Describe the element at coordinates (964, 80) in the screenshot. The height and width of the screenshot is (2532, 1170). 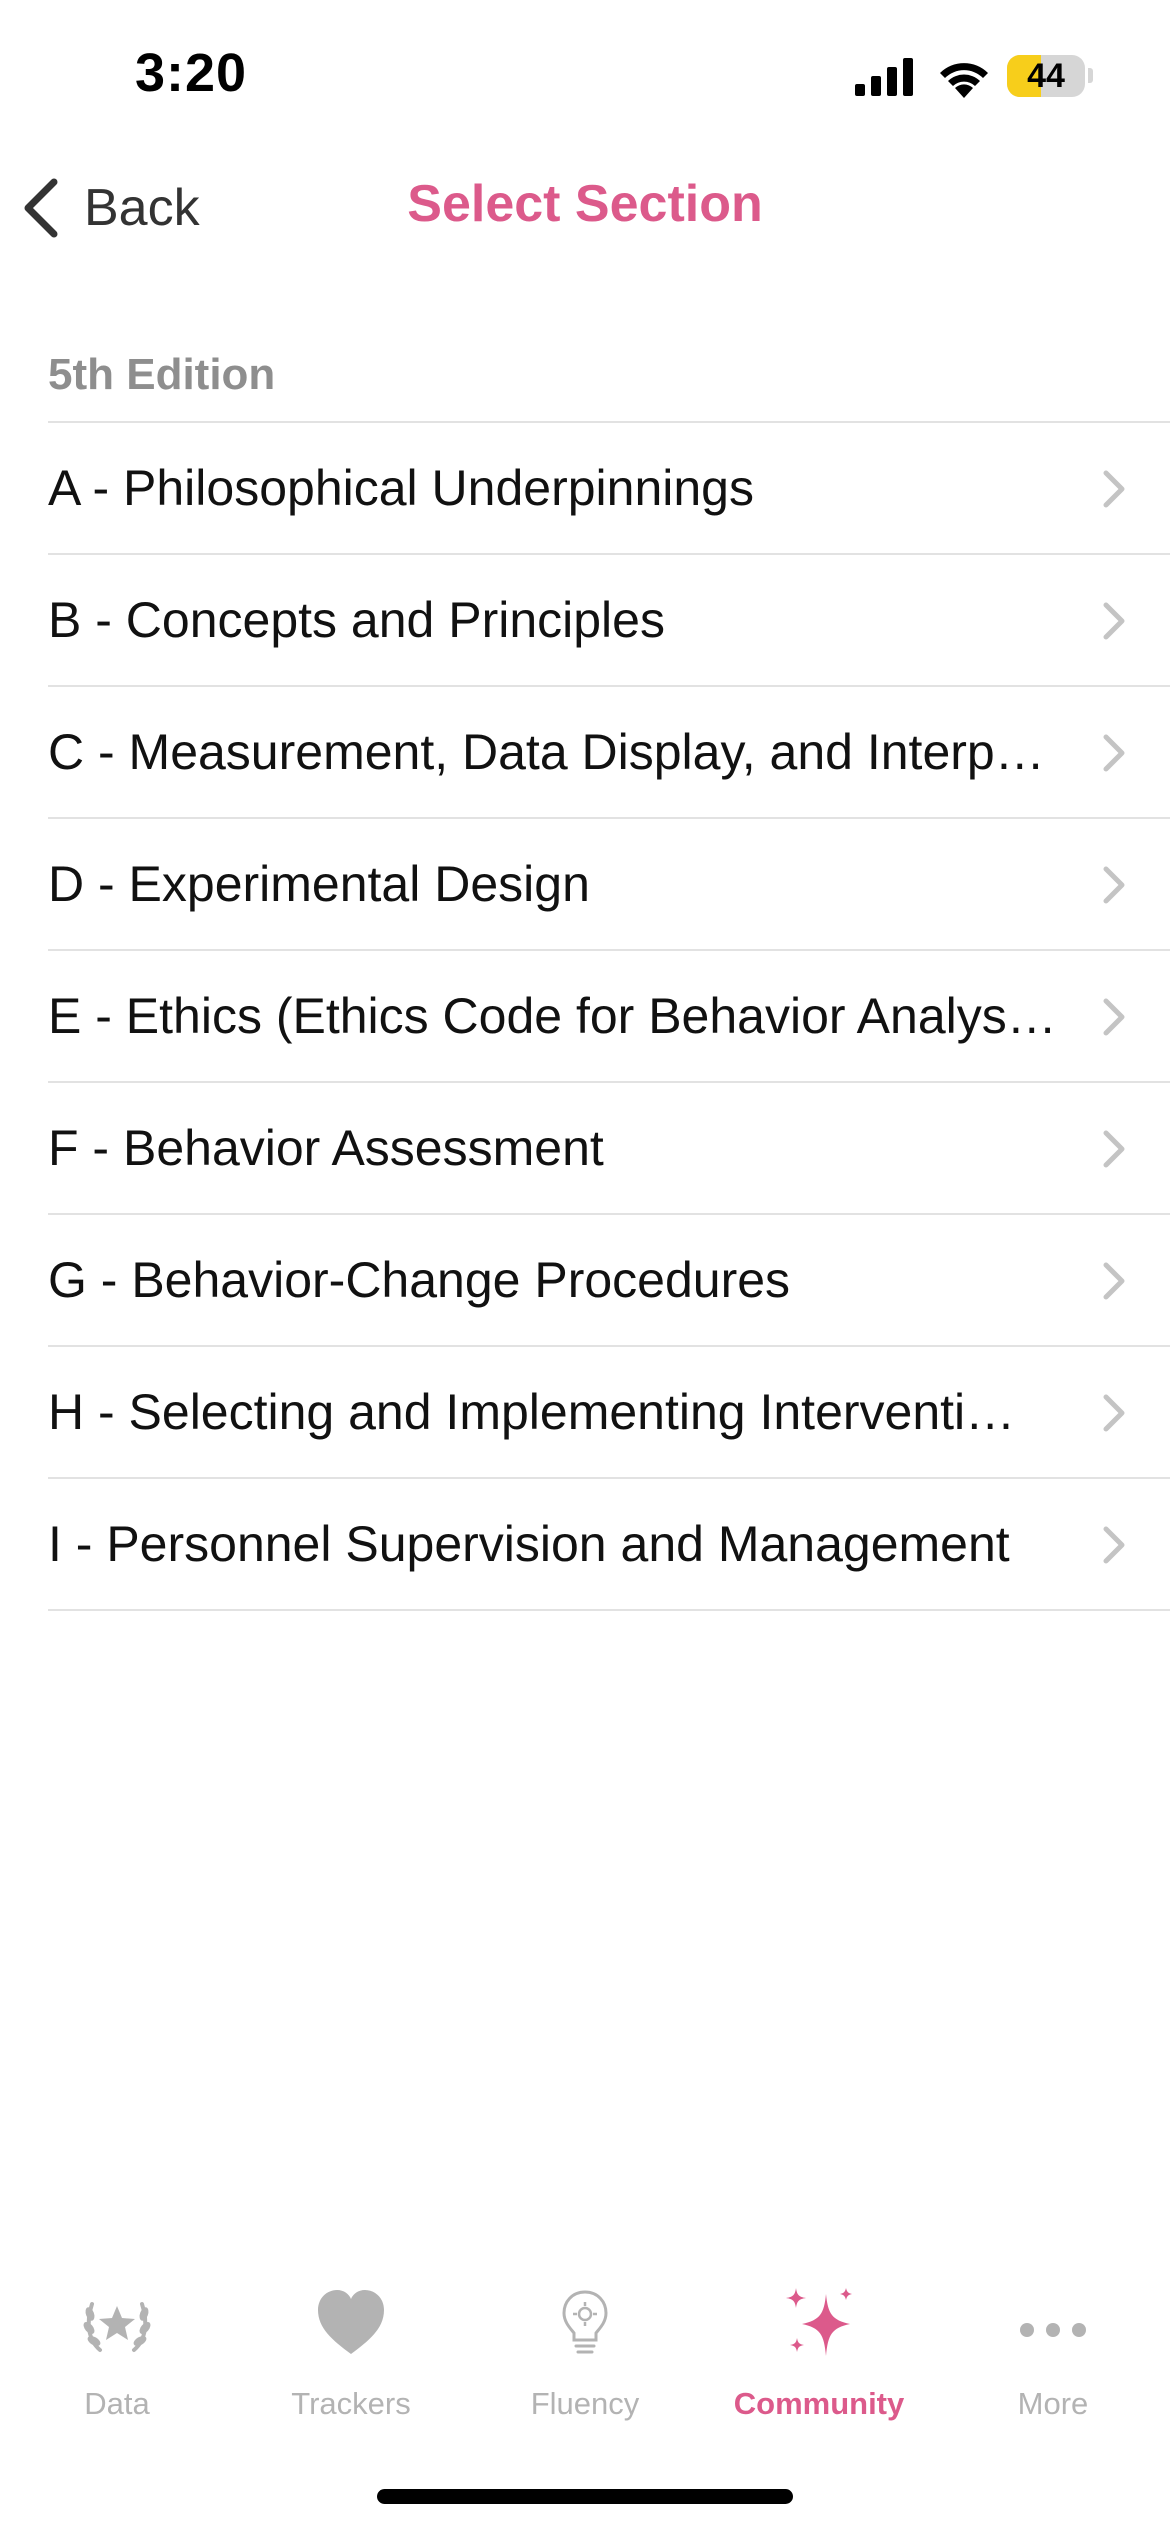
I see `wifi-icon` at that location.